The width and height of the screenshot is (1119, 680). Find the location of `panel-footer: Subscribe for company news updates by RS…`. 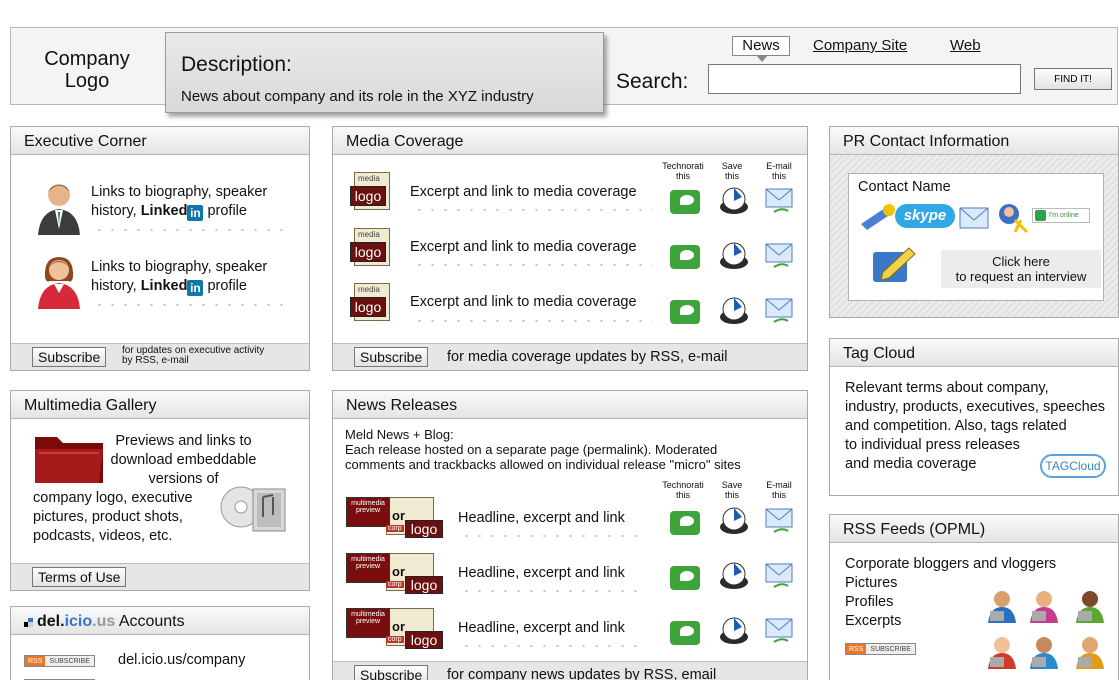

panel-footer: Subscribe for company news updates by RS… is located at coordinates (570, 670).